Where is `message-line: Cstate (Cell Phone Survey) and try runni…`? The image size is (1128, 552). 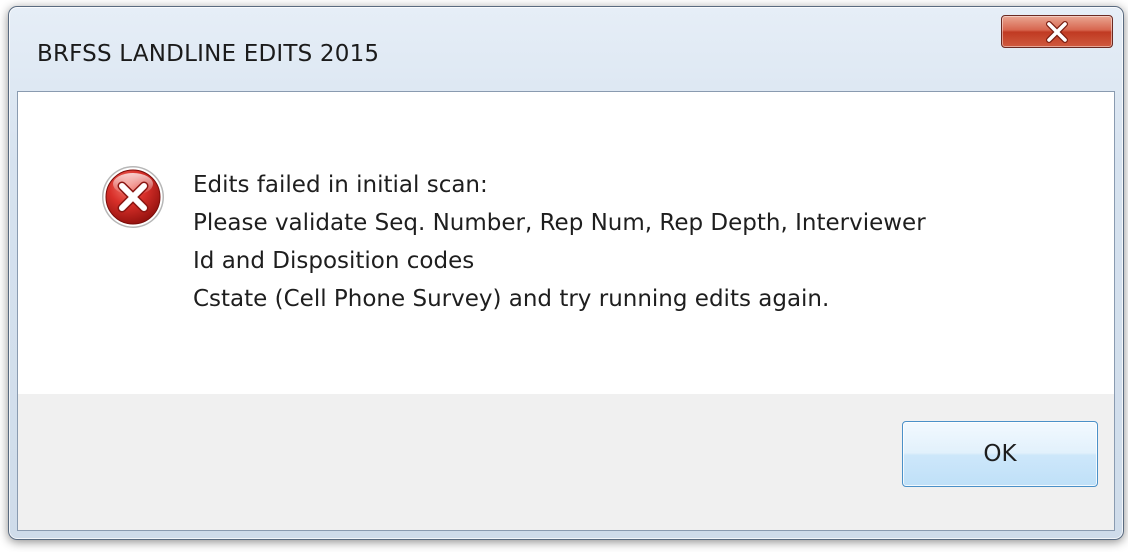
message-line: Cstate (Cell Phone Survey) and try runni… is located at coordinates (511, 299).